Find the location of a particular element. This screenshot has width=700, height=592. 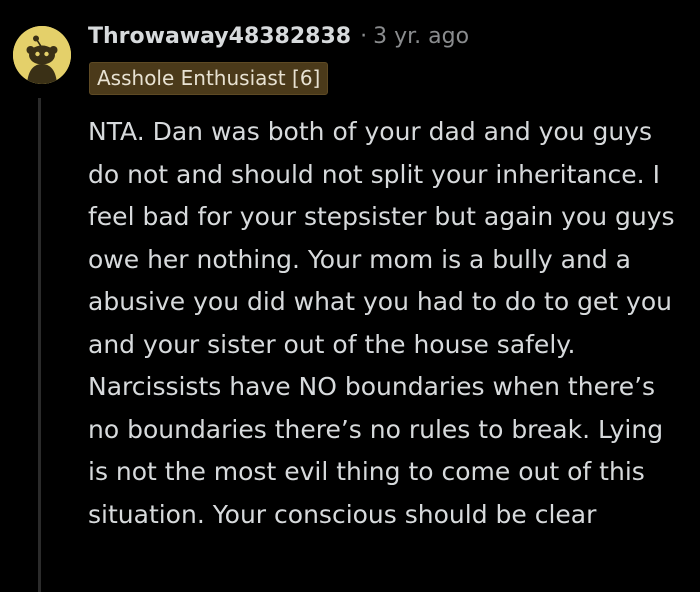

comment-meta: Throwaway48382838 · 3 yr. ago is located at coordinates (278, 36).